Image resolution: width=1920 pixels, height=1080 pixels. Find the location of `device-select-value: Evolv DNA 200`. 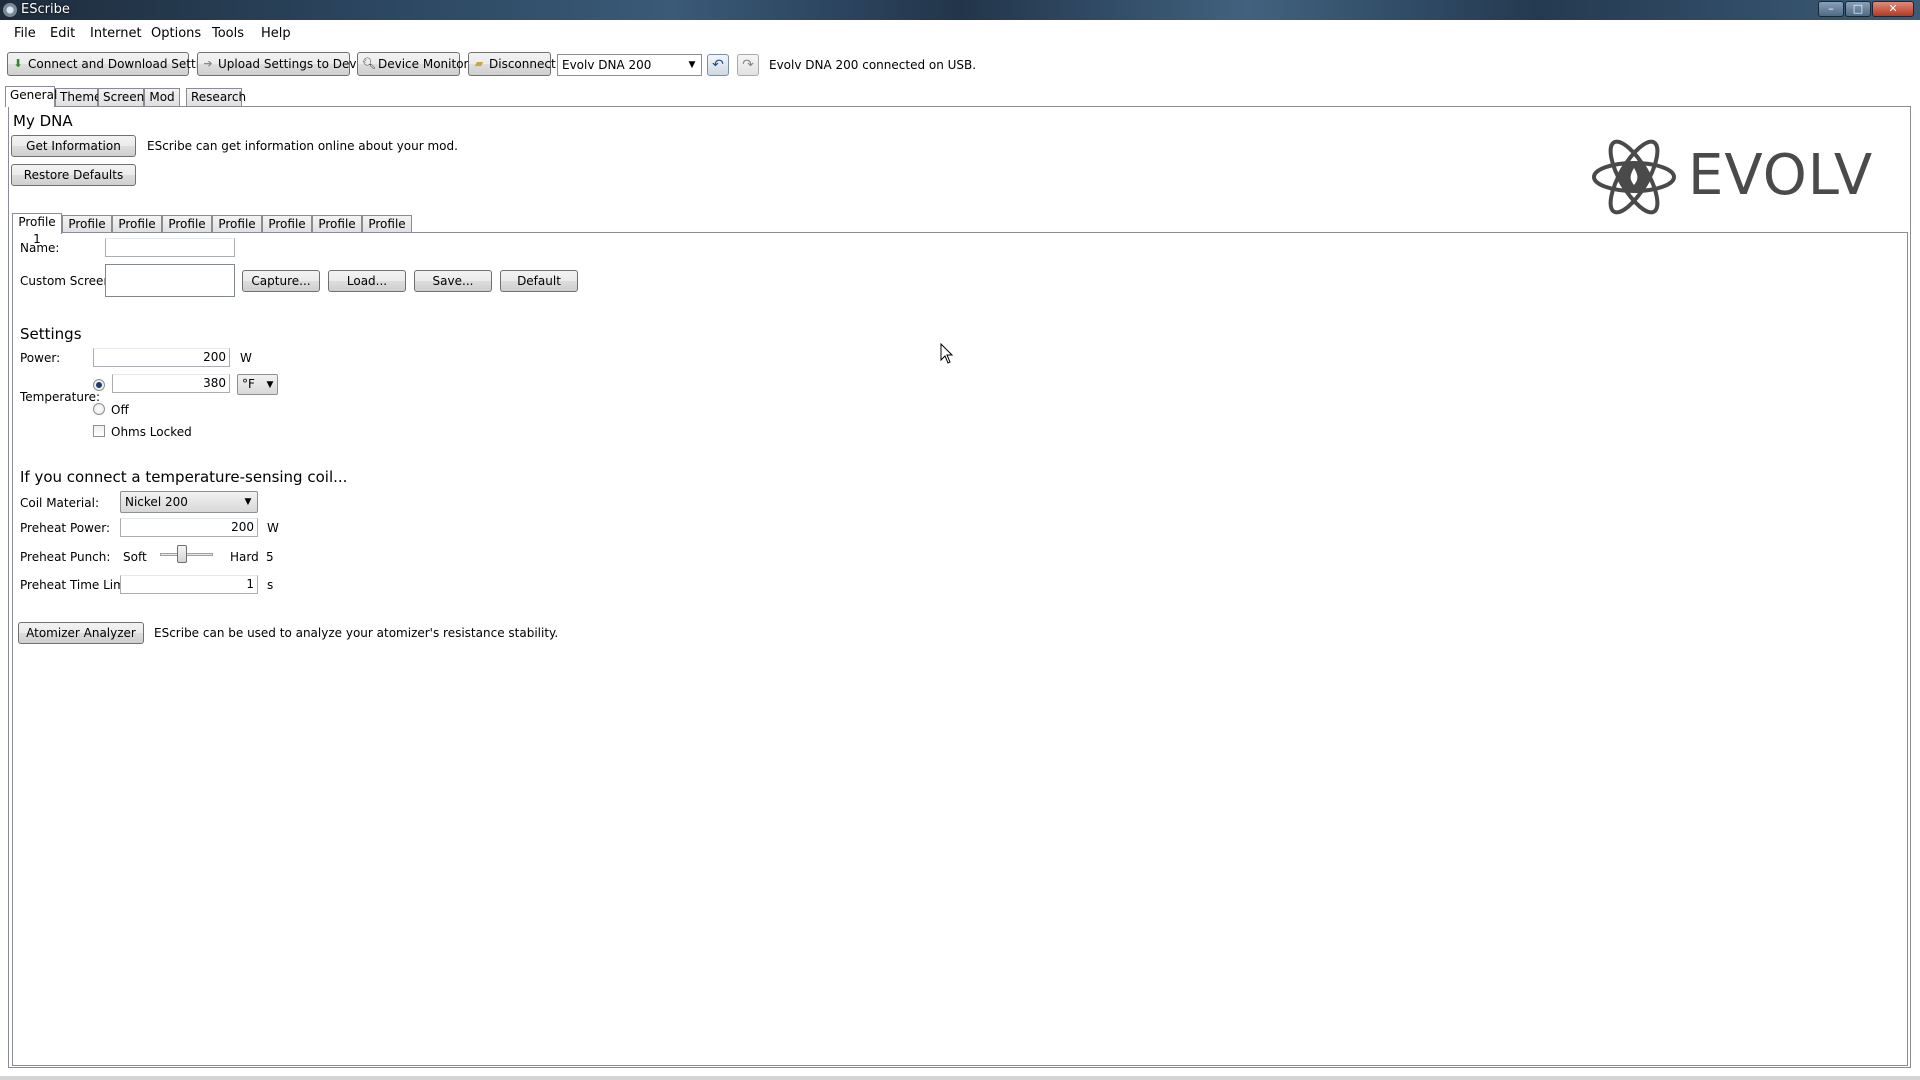

device-select-value: Evolv DNA 200 is located at coordinates (607, 65).